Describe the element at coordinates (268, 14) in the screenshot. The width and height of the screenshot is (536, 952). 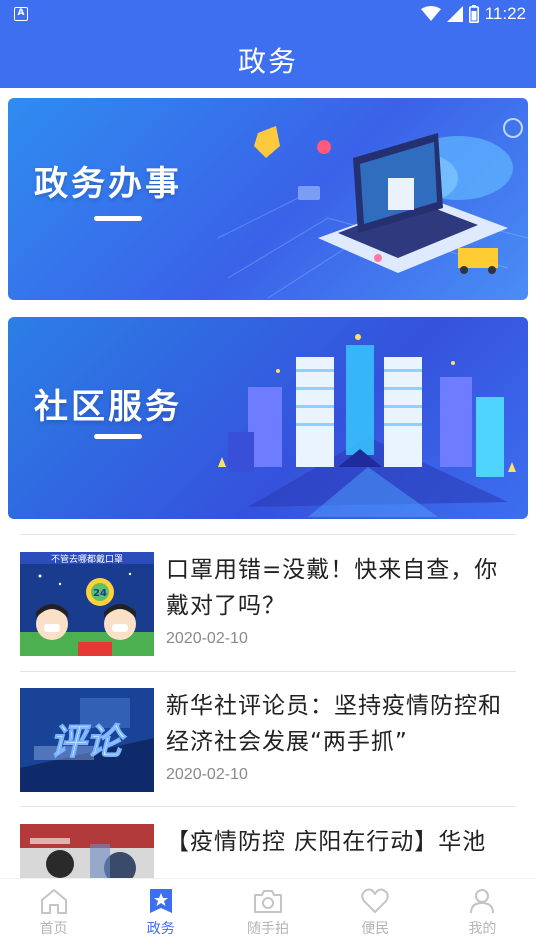
I see `status-bar: A 11:22` at that location.